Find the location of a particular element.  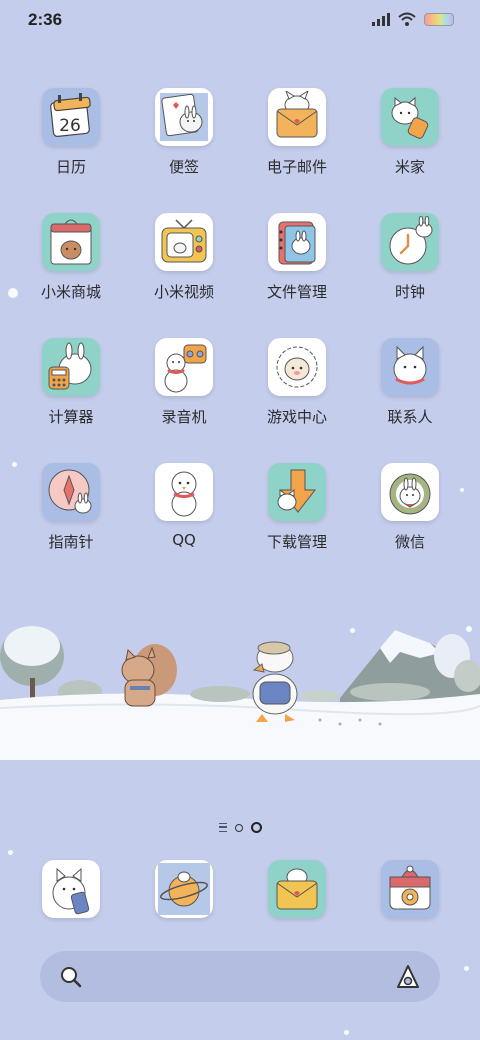

app-calendar: 26 日历 is located at coordinates (71, 132).